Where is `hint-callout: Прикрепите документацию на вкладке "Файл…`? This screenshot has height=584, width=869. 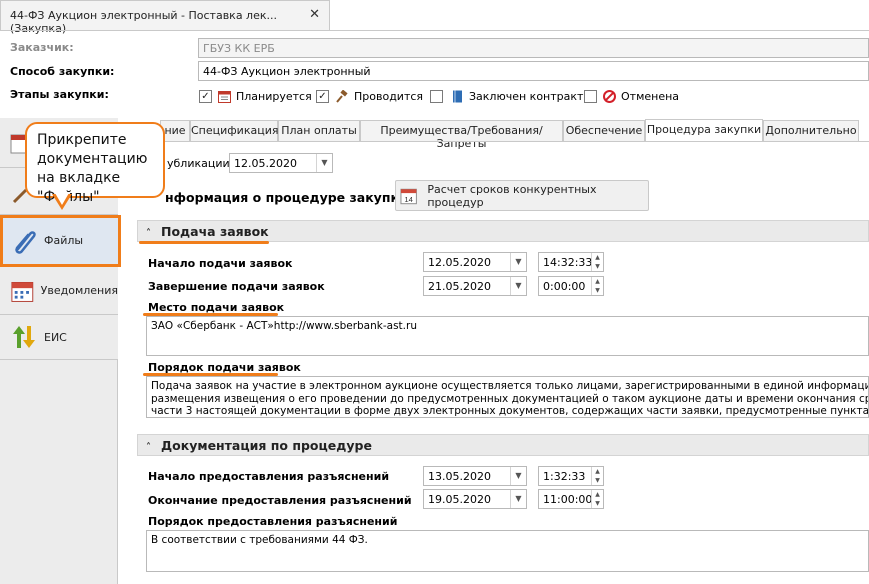
hint-callout: Прикрепите документацию на вкладке "Файл… is located at coordinates (95, 163).